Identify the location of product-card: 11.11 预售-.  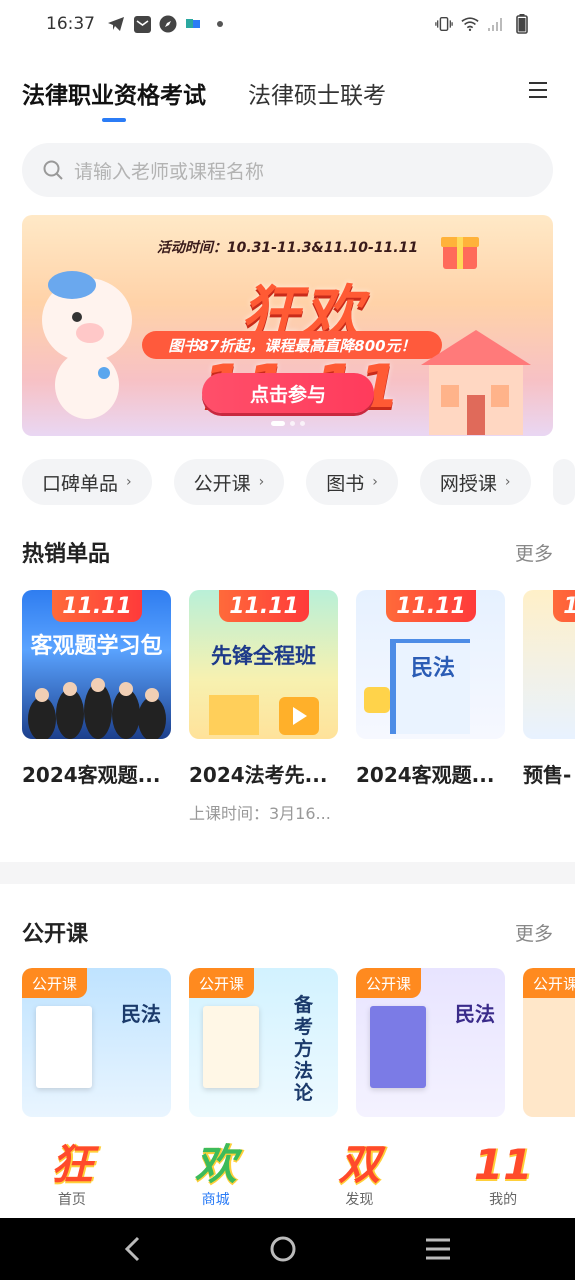
(549, 710).